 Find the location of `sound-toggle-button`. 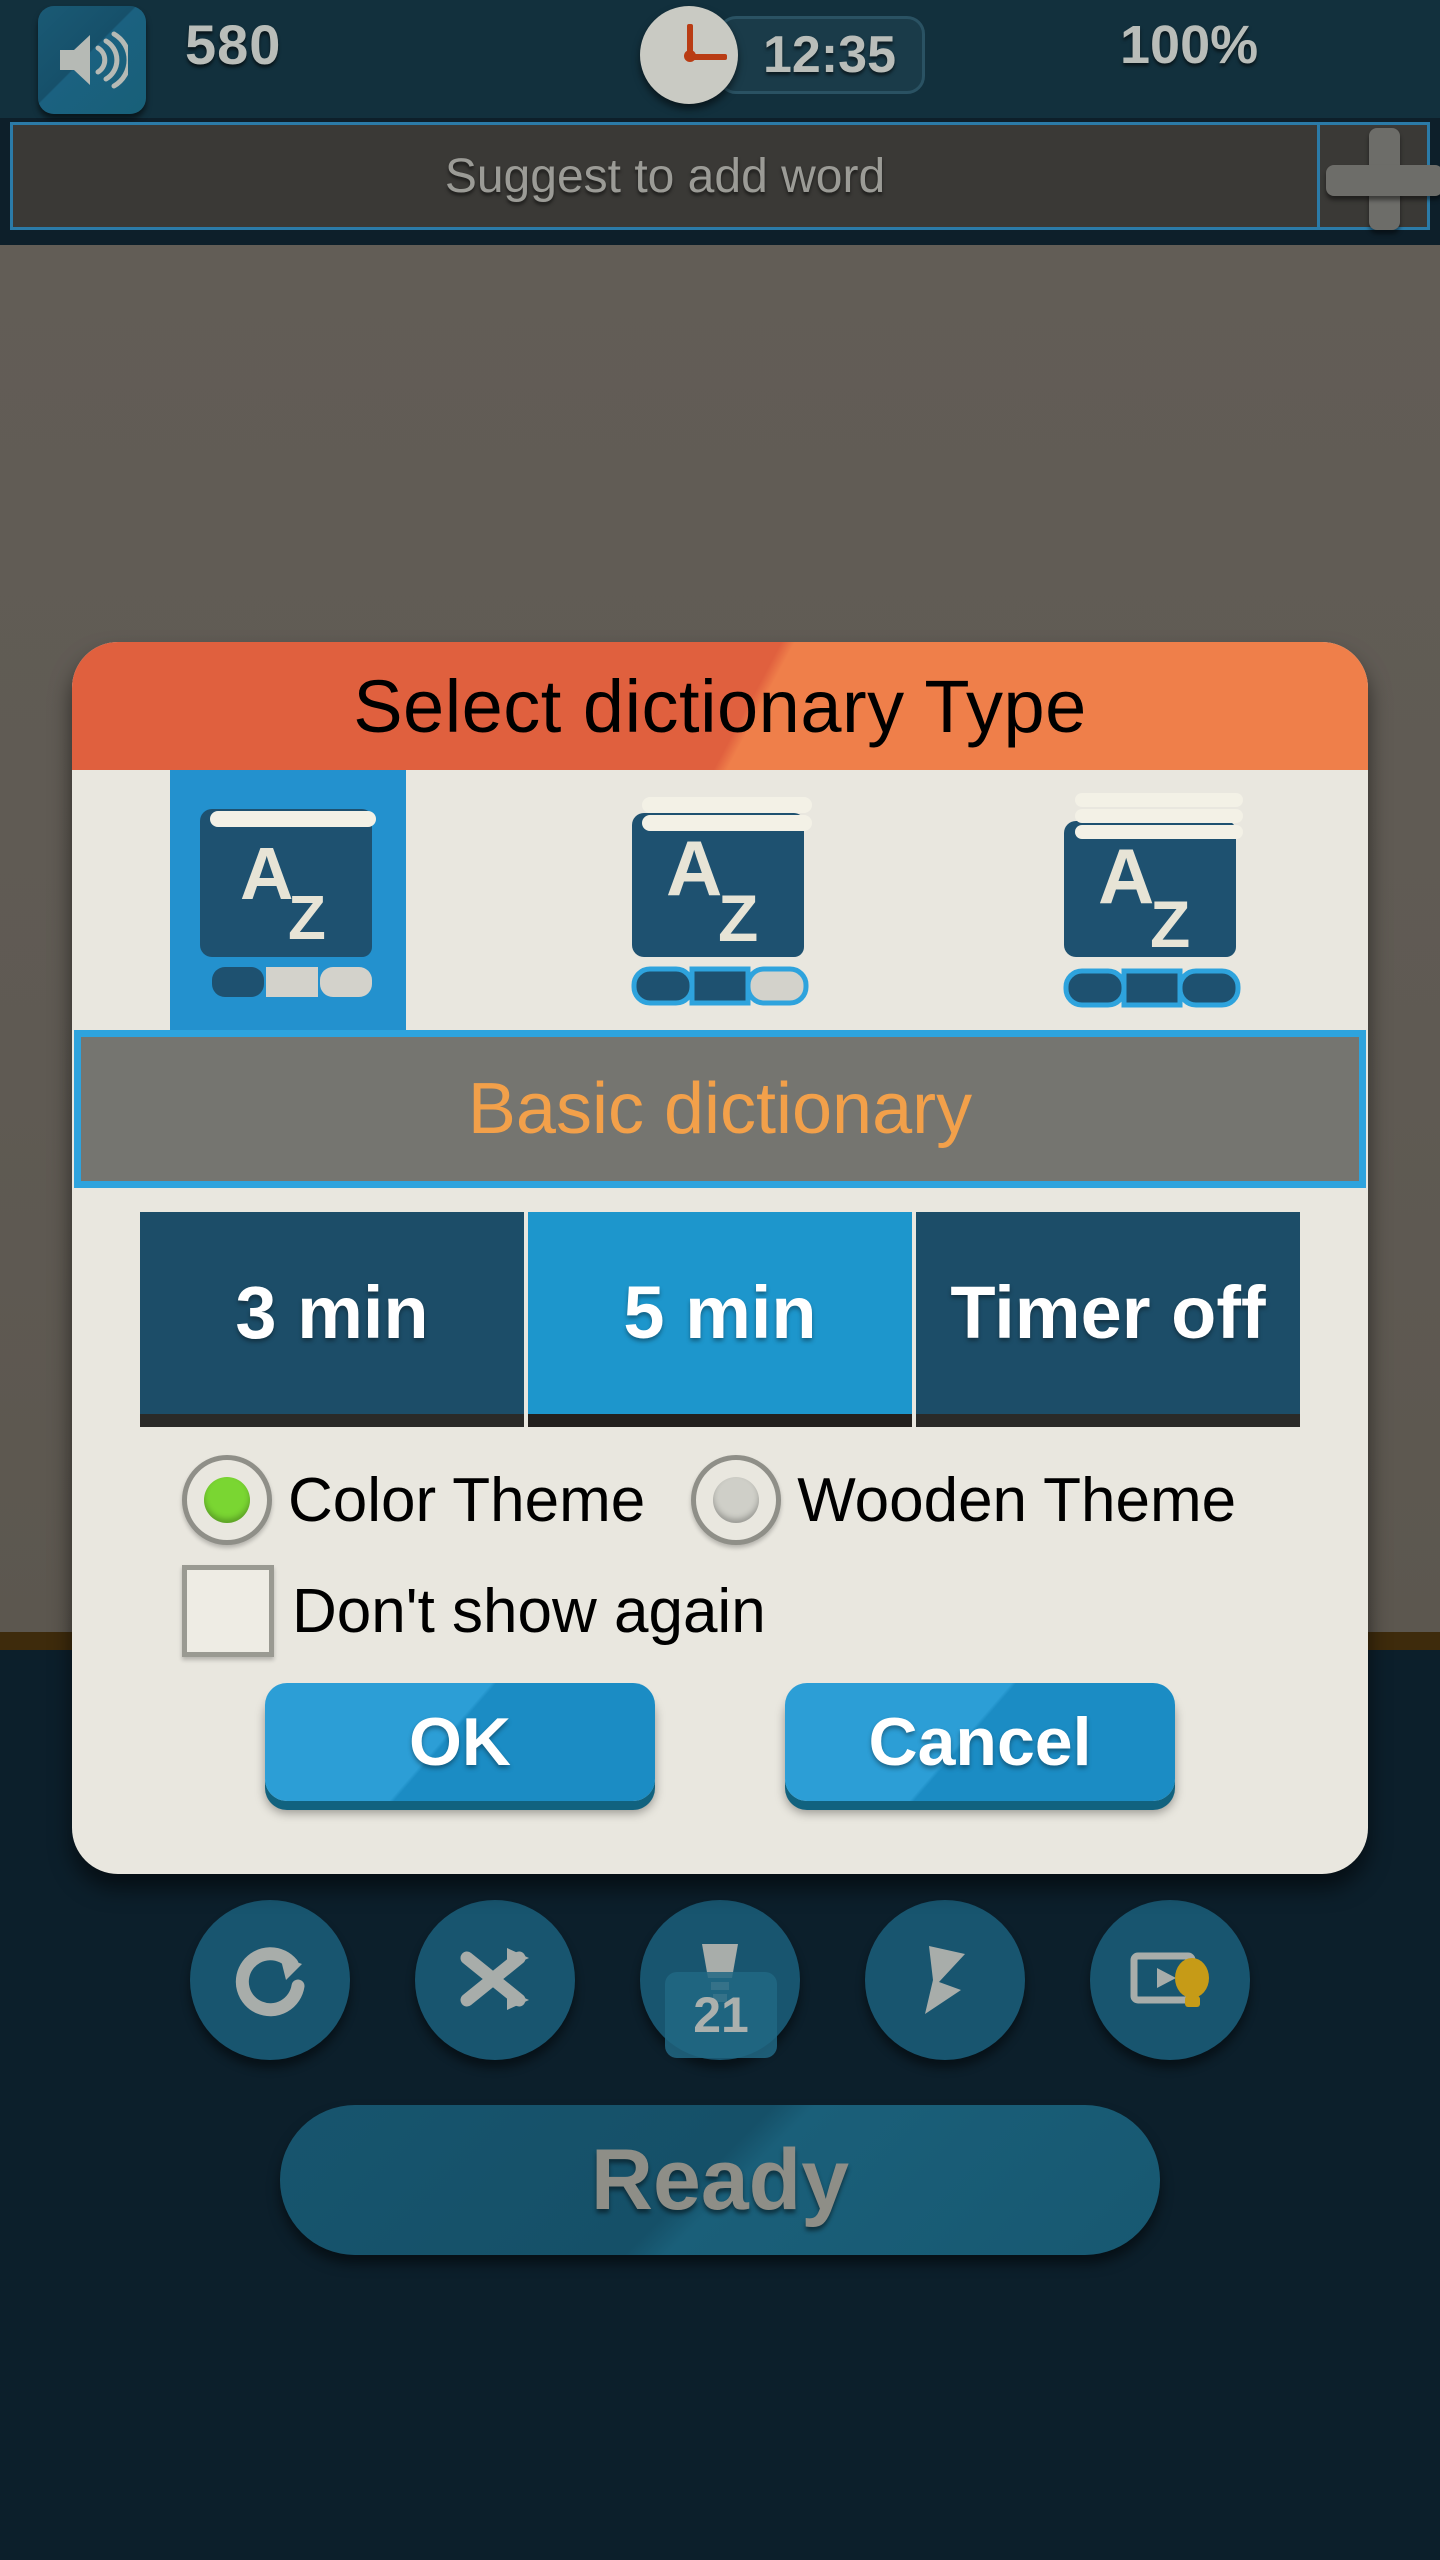

sound-toggle-button is located at coordinates (92, 60).